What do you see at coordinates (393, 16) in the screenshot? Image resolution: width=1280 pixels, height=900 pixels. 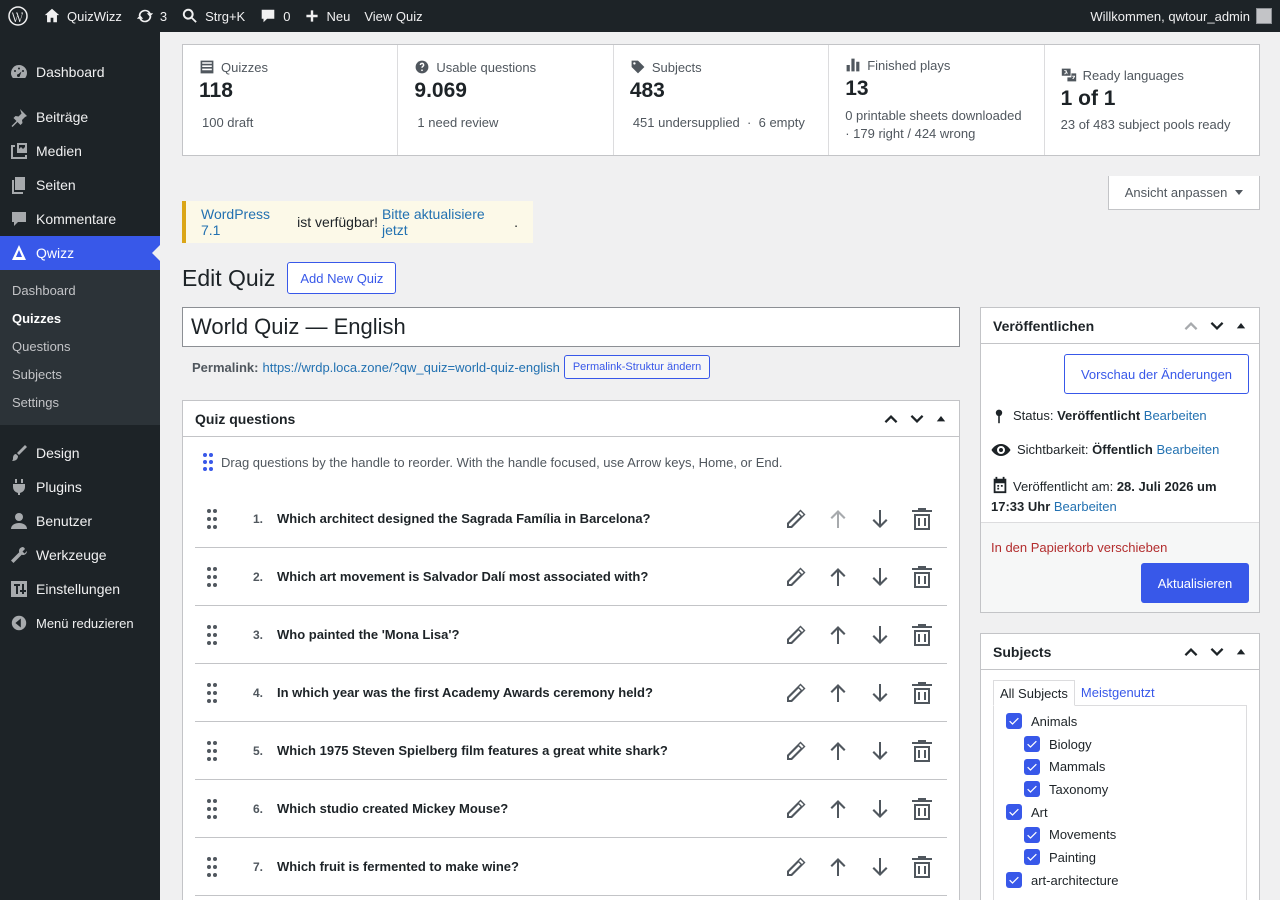 I see `view-quiz-link: View Quiz` at bounding box center [393, 16].